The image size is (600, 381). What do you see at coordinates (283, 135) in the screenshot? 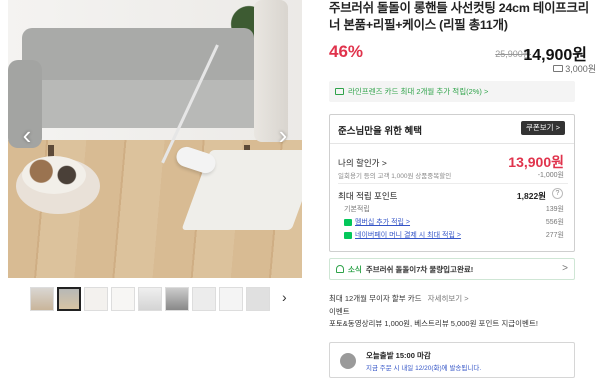
I see `next-image-arrow-icon: ›` at bounding box center [283, 135].